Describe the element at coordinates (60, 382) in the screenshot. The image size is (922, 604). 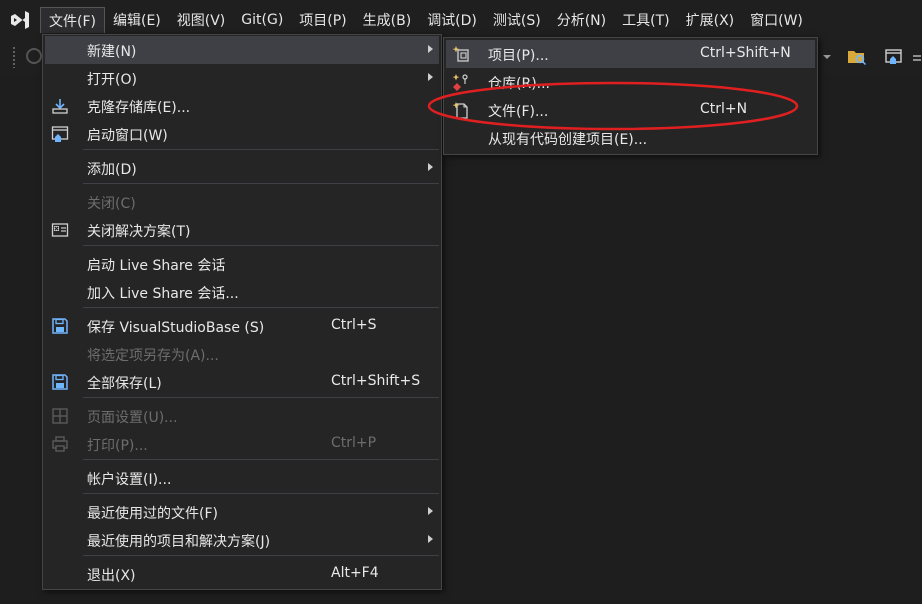
I see `save-all-icon` at that location.